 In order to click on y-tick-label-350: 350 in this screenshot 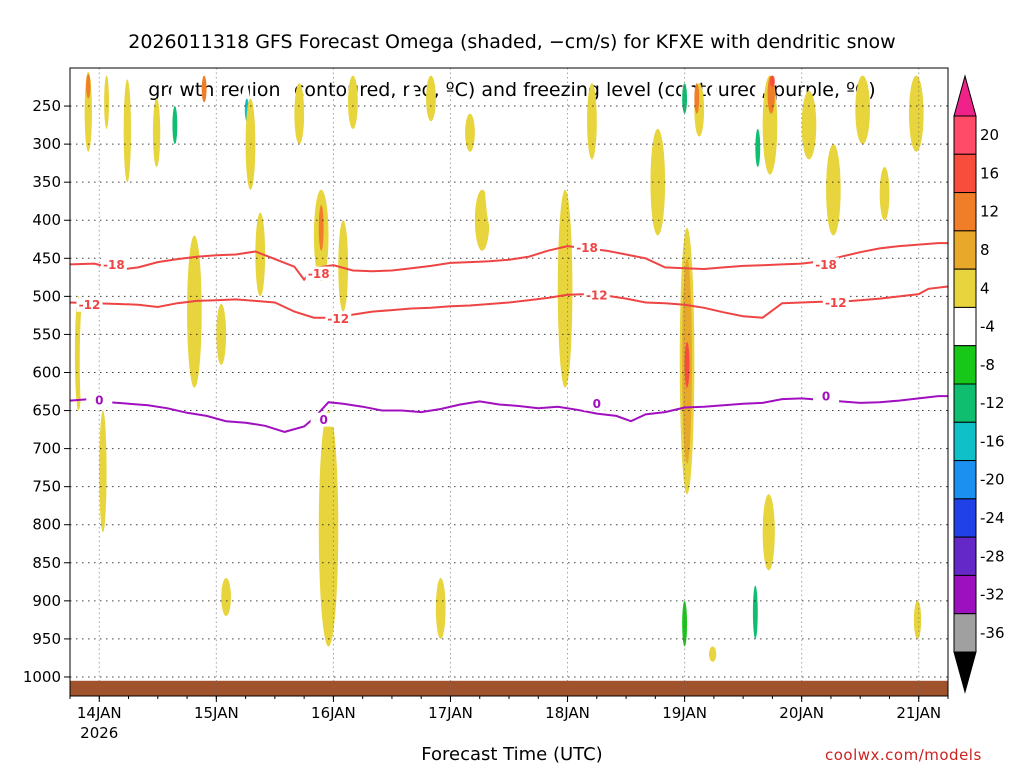, I will do `click(46, 182)`.